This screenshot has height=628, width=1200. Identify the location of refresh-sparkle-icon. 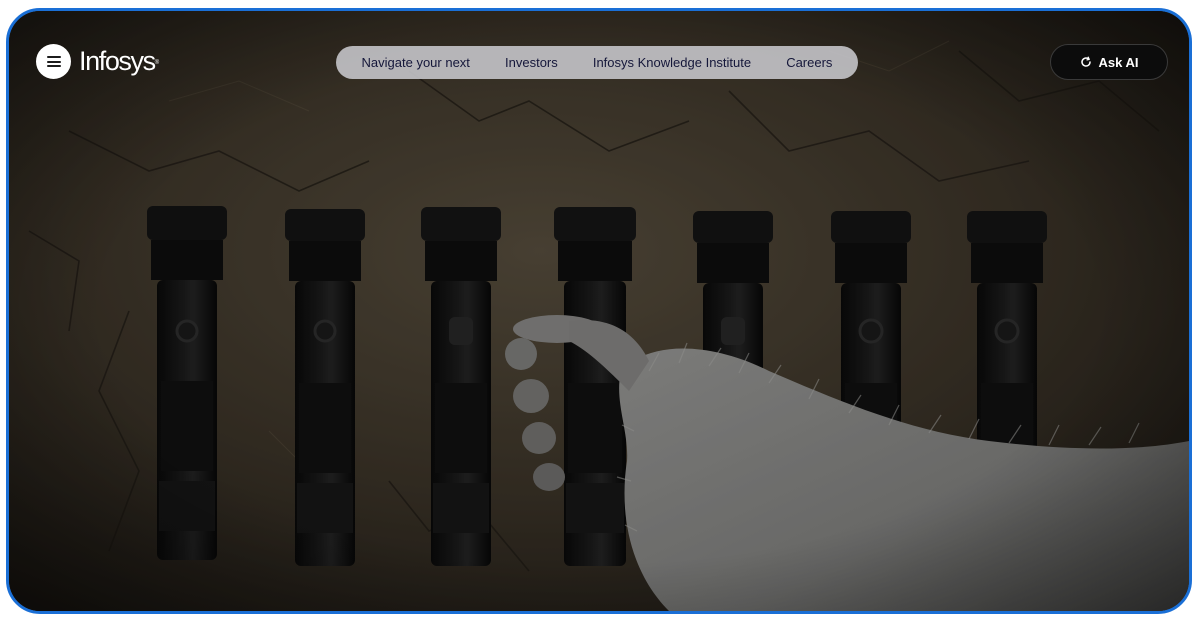
(1086, 62).